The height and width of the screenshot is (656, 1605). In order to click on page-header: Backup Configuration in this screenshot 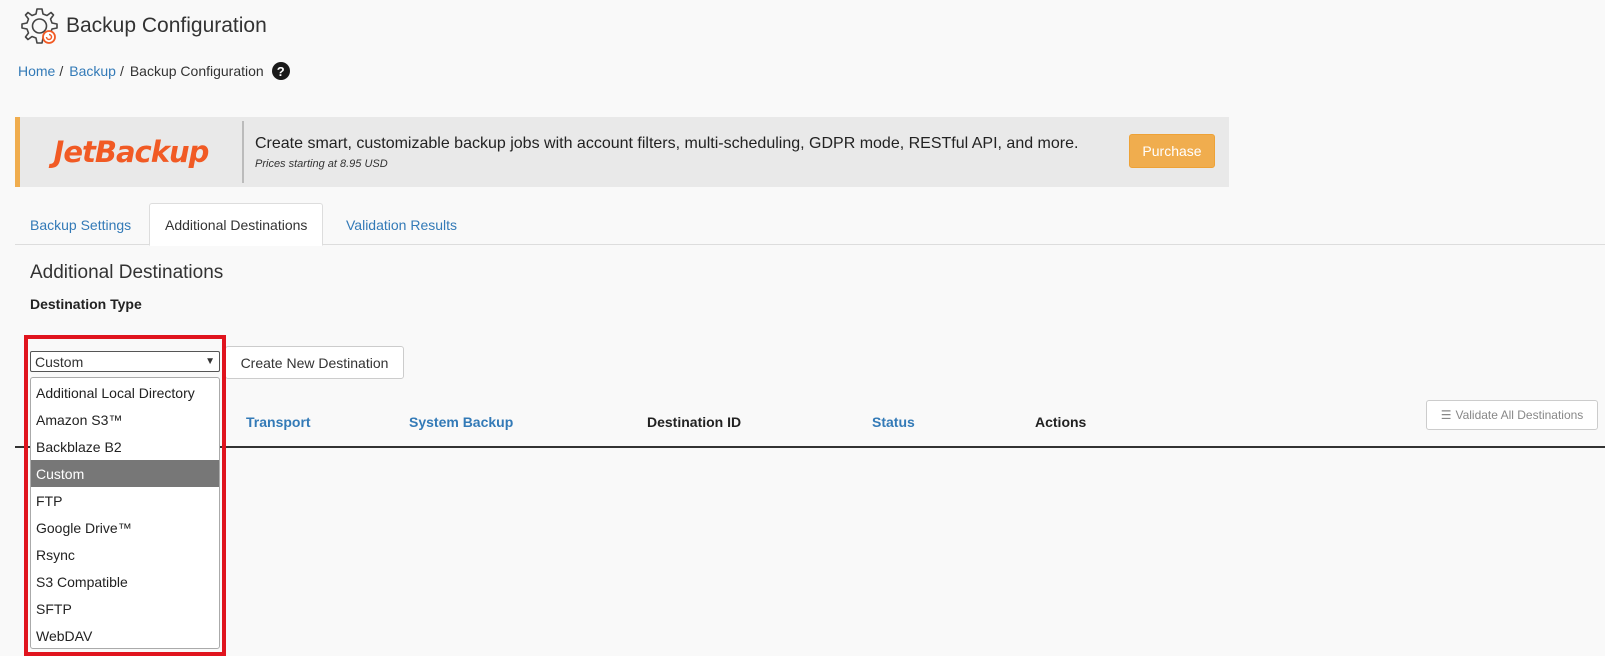, I will do `click(142, 26)`.